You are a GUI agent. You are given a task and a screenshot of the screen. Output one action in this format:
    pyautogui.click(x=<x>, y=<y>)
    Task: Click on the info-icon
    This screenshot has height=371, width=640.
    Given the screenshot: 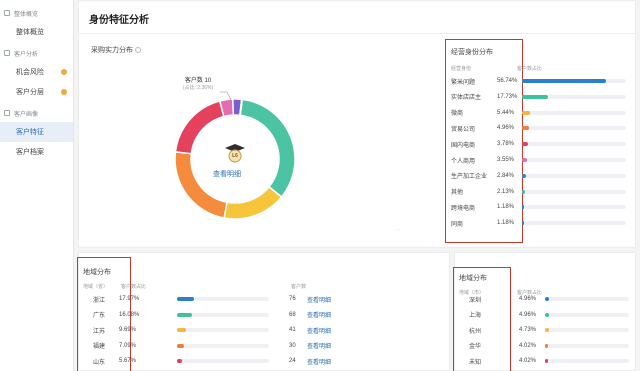 What is the action you would take?
    pyautogui.click(x=138, y=50)
    